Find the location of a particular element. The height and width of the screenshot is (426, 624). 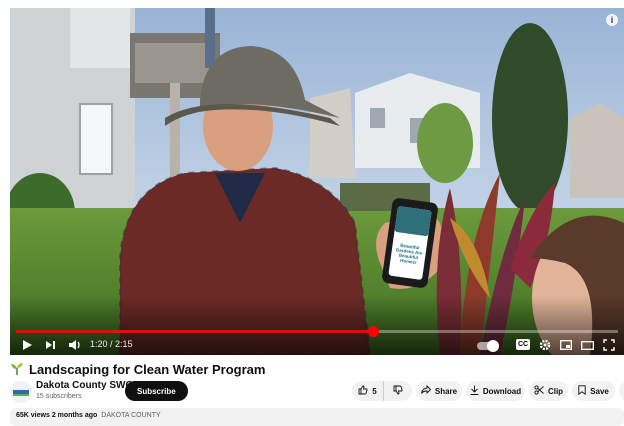

info-icon: i is located at coordinates (612, 20).